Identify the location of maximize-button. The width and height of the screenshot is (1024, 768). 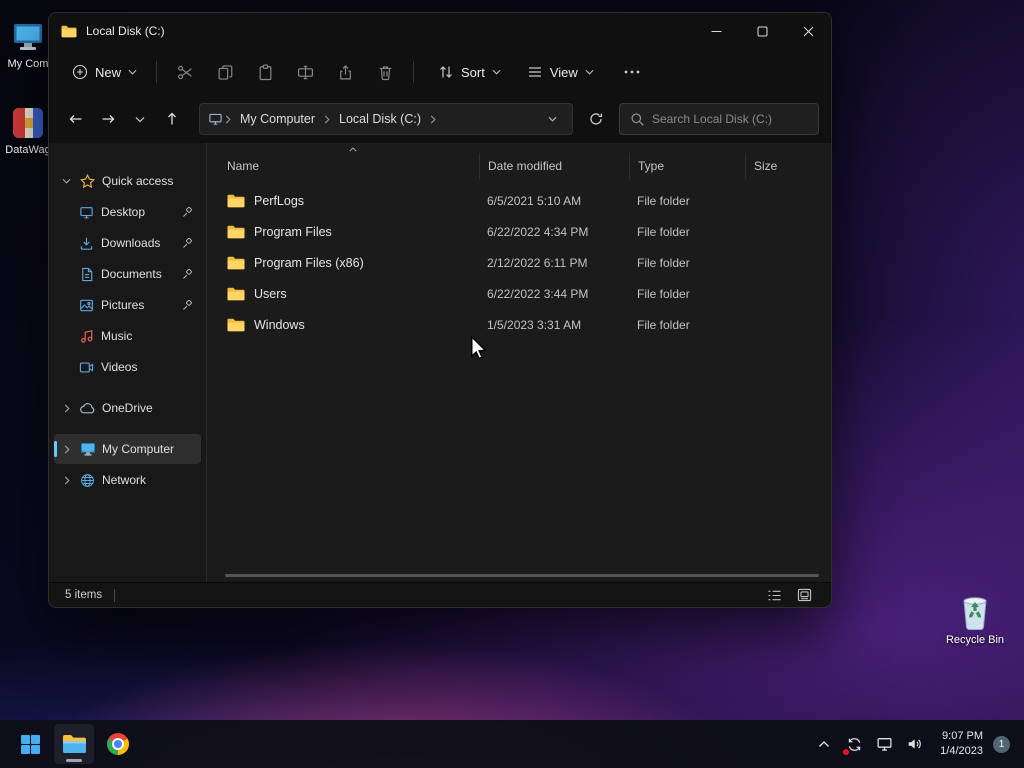
(762, 31).